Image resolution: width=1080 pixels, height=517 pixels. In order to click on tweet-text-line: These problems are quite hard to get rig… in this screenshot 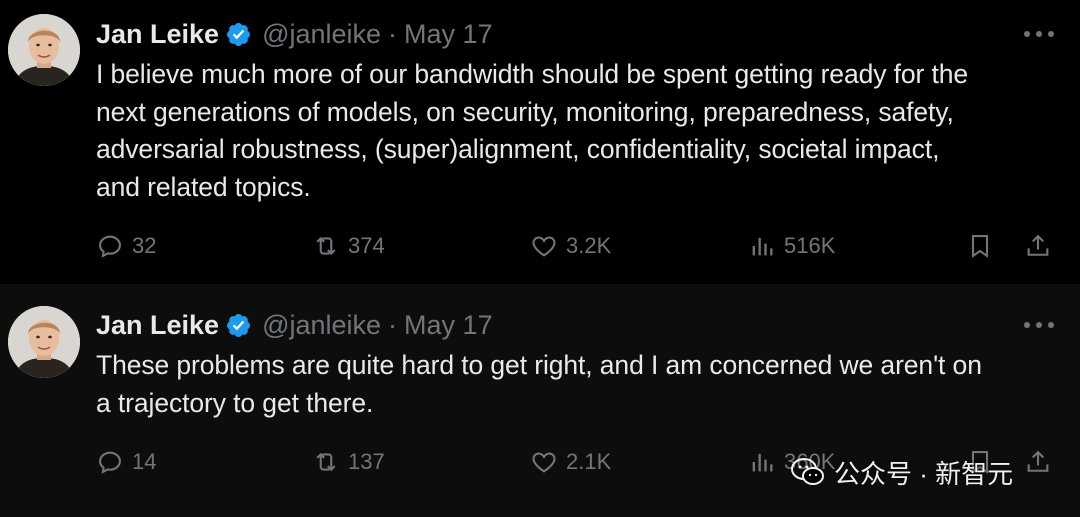, I will do `click(539, 365)`.